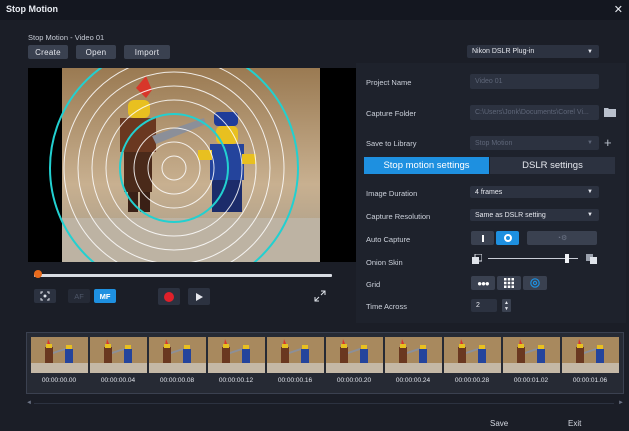  Describe the element at coordinates (386, 306) in the screenshot. I see `time-across-label: Time Across` at that location.